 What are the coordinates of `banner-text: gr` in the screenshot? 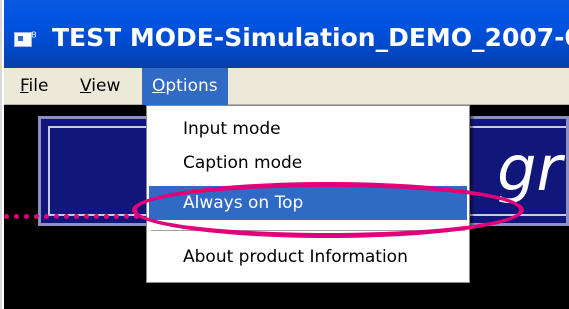 It's located at (529, 168).